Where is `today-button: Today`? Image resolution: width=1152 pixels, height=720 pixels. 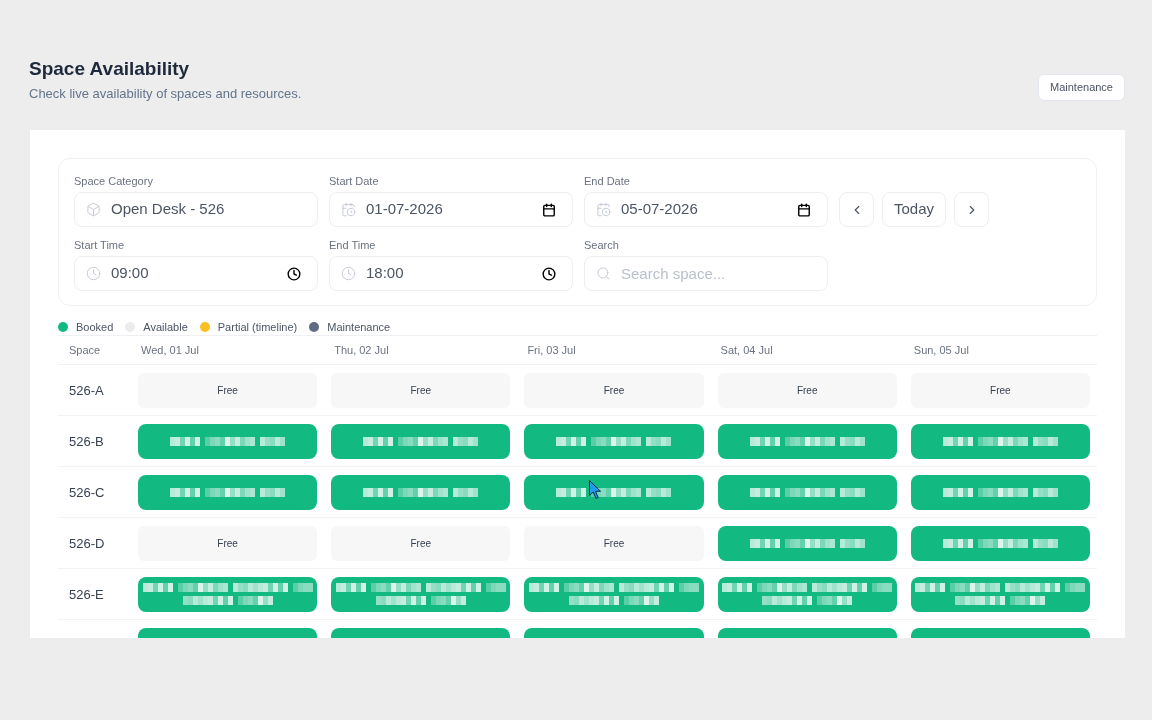
today-button: Today is located at coordinates (914, 209).